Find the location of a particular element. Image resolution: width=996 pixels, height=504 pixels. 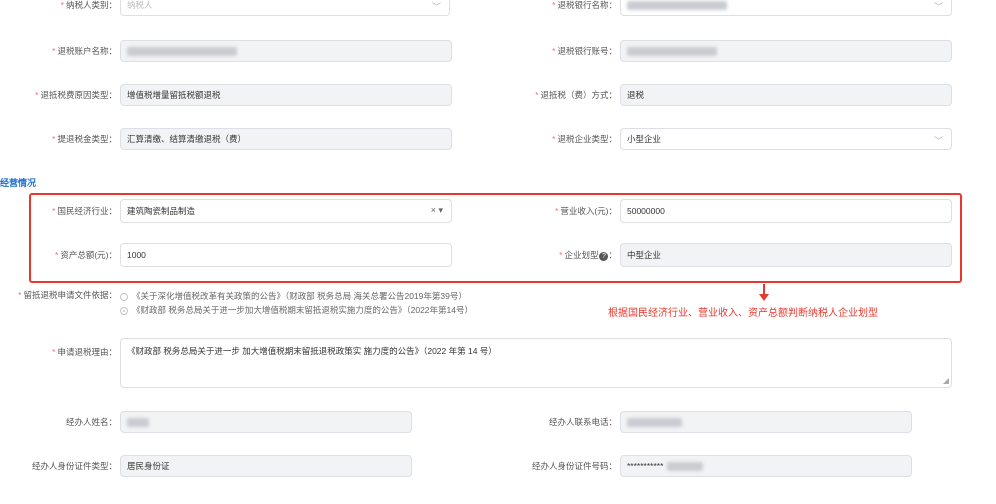

agent-name-label: 经办人姓名： is located at coordinates (91, 422).